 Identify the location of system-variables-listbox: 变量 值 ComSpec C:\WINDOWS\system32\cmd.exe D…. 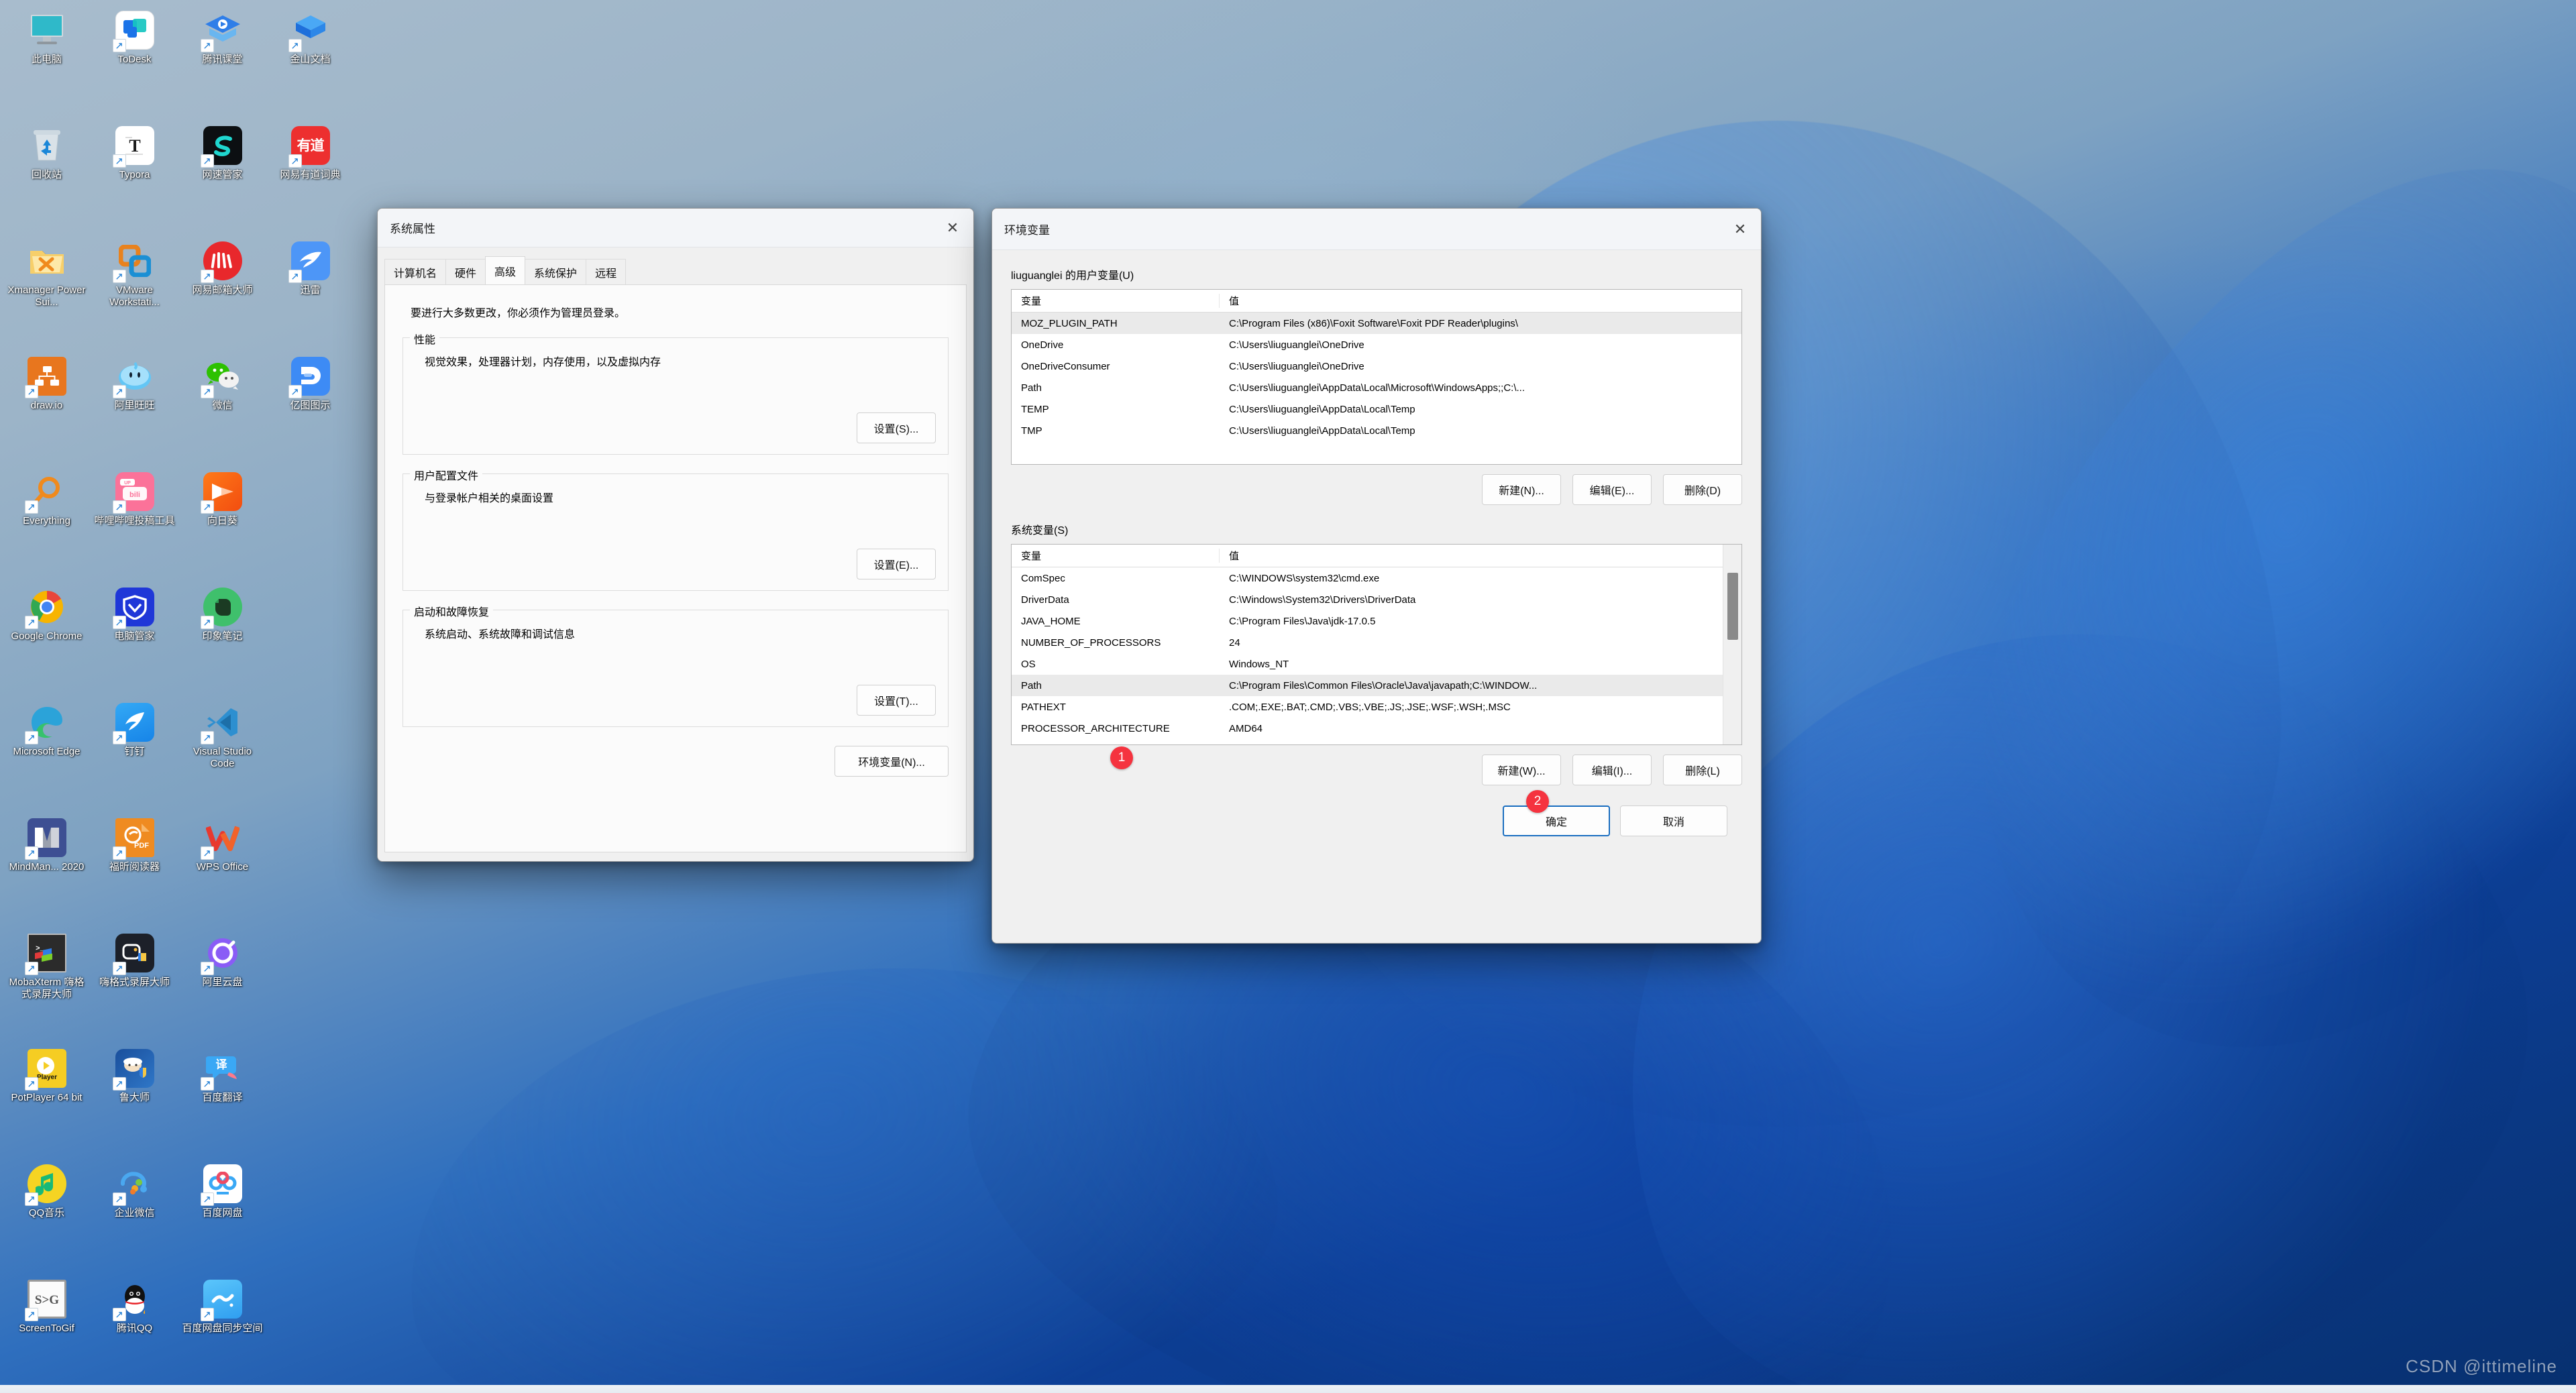
(1376, 645).